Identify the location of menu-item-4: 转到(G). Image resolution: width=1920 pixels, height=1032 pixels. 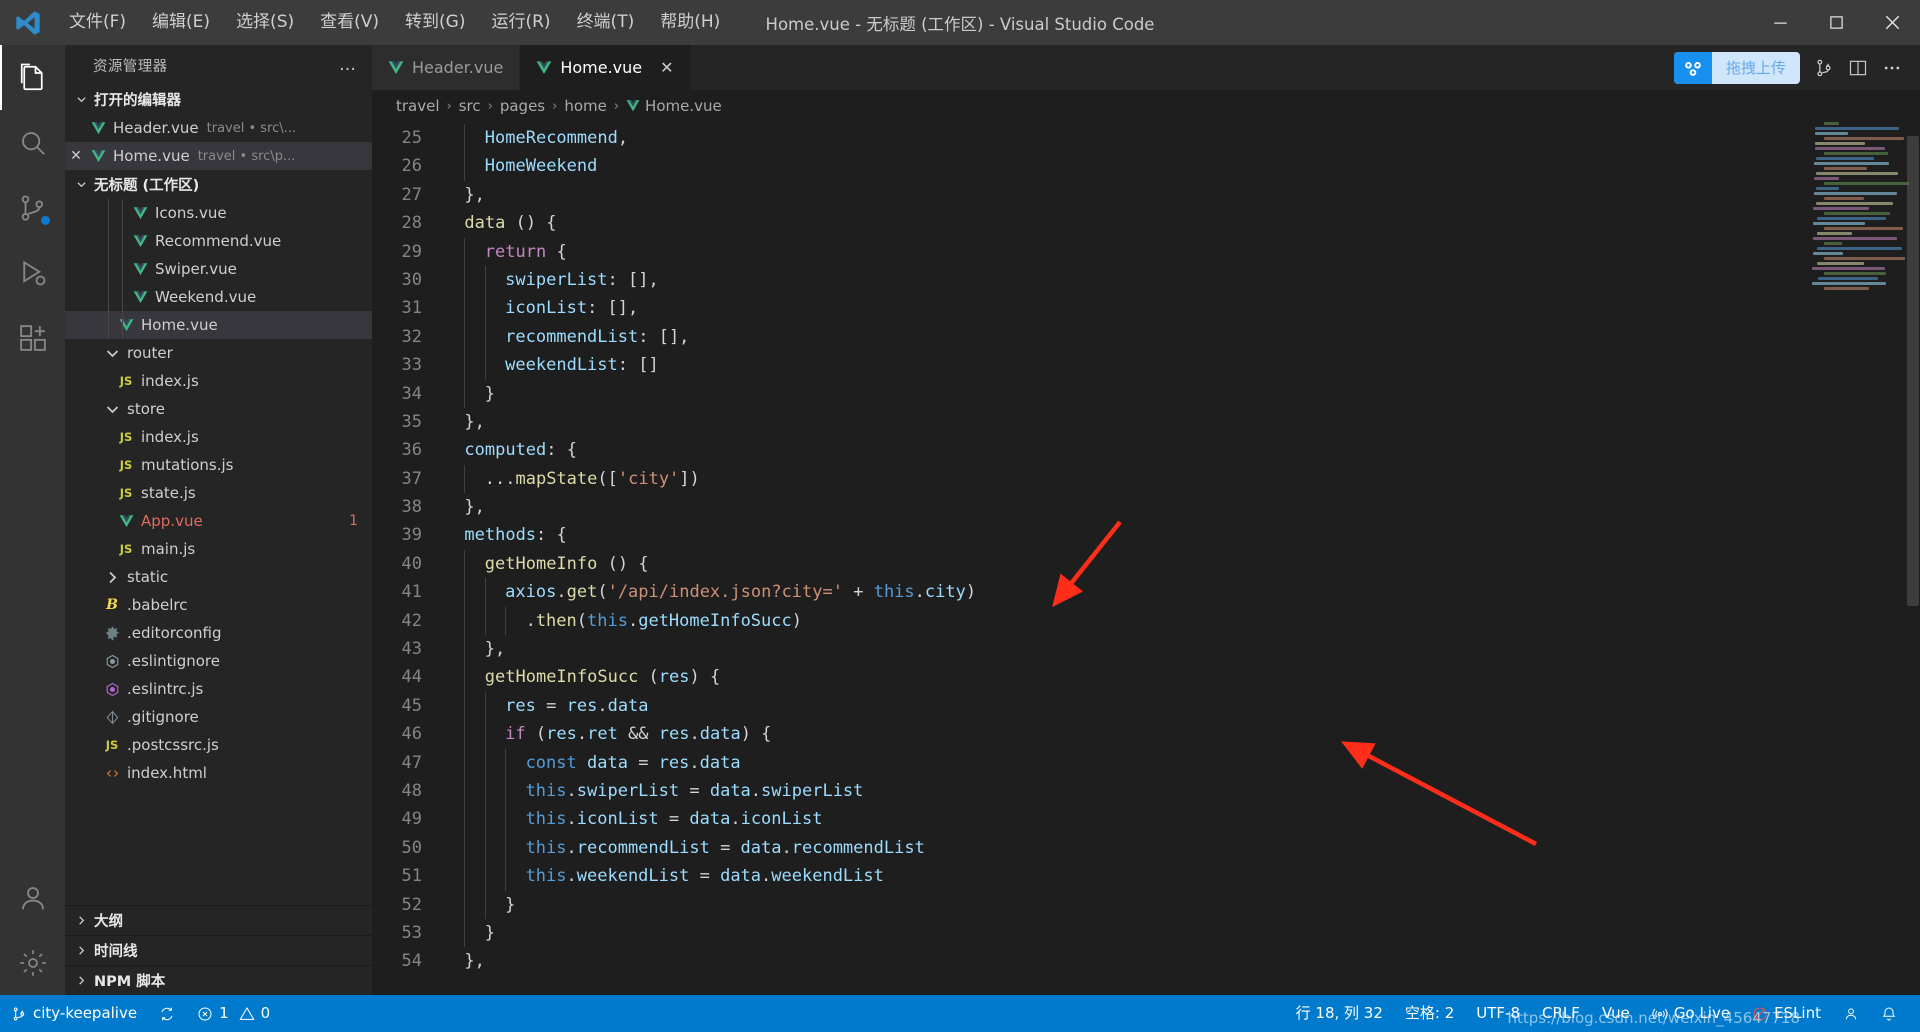
(435, 22).